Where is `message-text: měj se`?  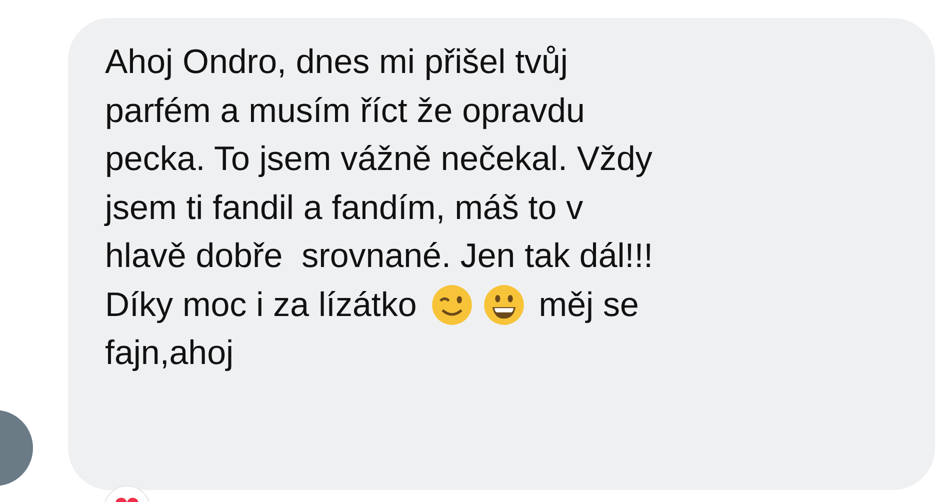
message-text: měj se is located at coordinates (588, 305).